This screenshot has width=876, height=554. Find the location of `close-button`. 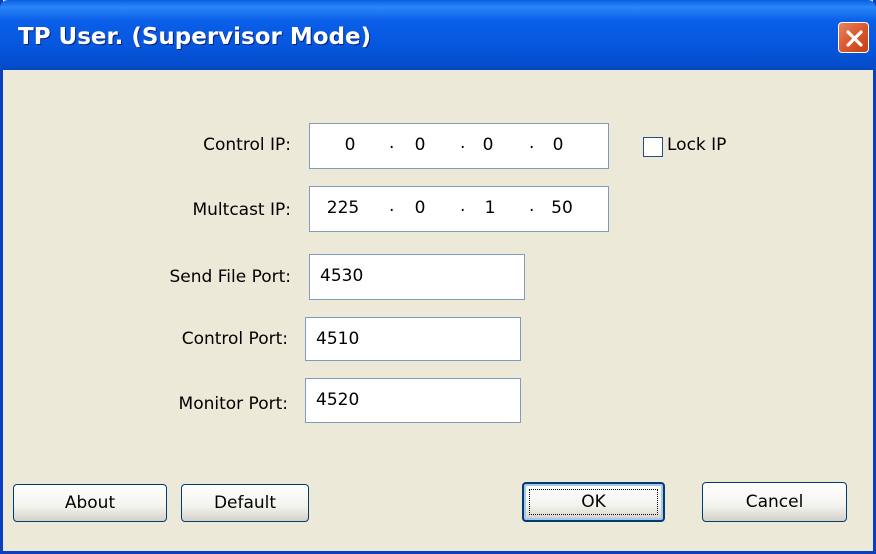

close-button is located at coordinates (853, 37).